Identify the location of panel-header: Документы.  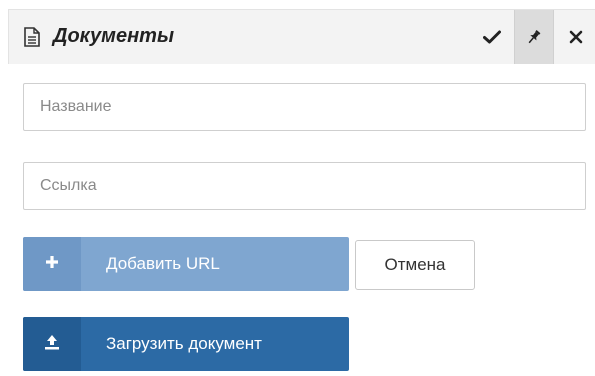
(301, 36).